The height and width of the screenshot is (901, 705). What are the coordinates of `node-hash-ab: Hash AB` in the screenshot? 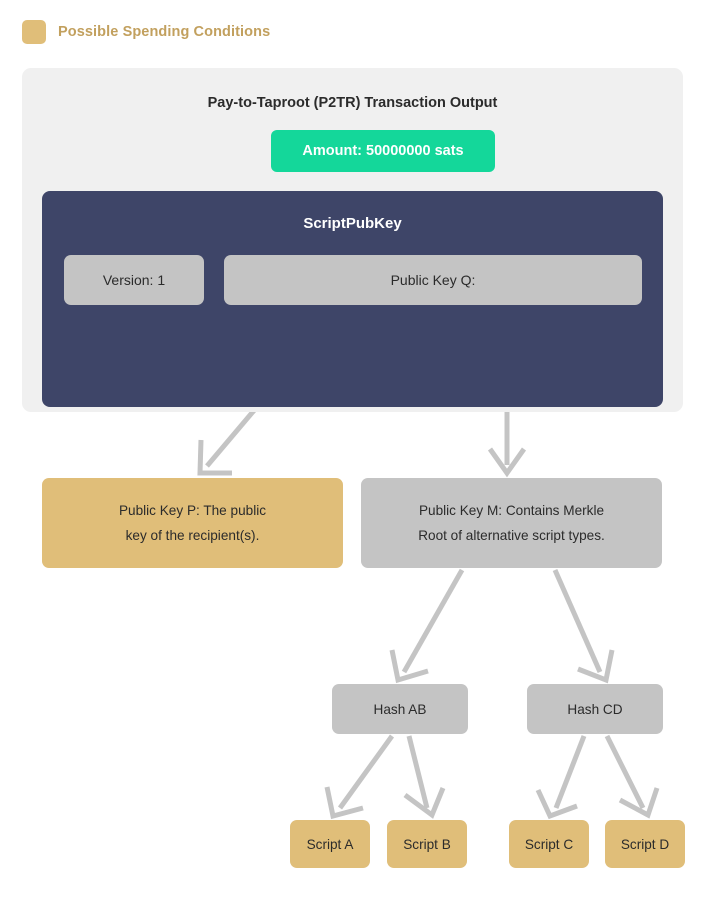 It's located at (400, 709).